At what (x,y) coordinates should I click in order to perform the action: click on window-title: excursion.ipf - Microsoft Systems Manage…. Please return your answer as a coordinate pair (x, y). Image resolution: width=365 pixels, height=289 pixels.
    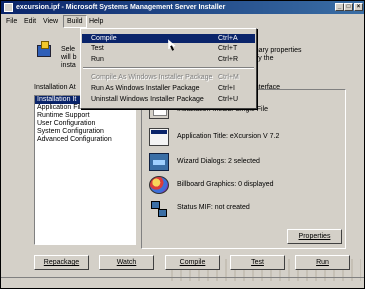
    Looking at the image, I should click on (121, 7).